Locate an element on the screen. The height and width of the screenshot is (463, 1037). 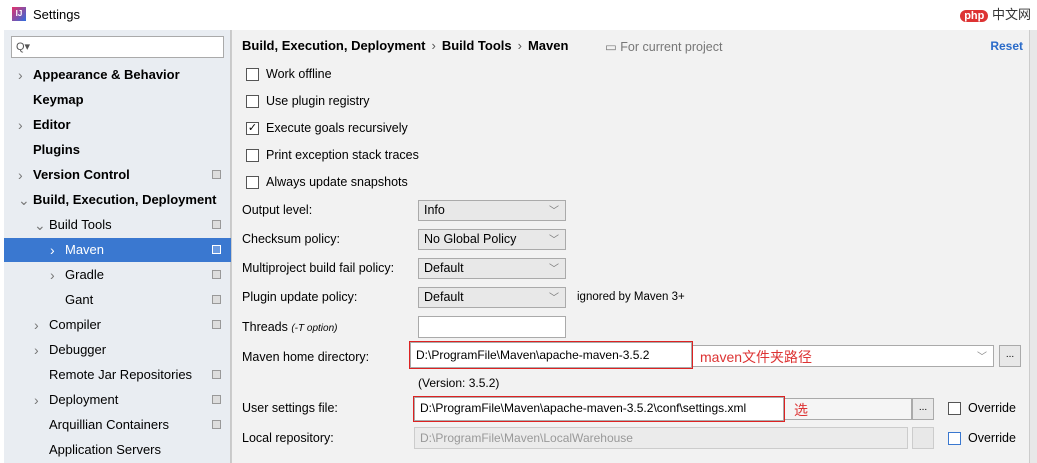
breadcrumb-item: Build, Execution, Deployment is located at coordinates (334, 45).